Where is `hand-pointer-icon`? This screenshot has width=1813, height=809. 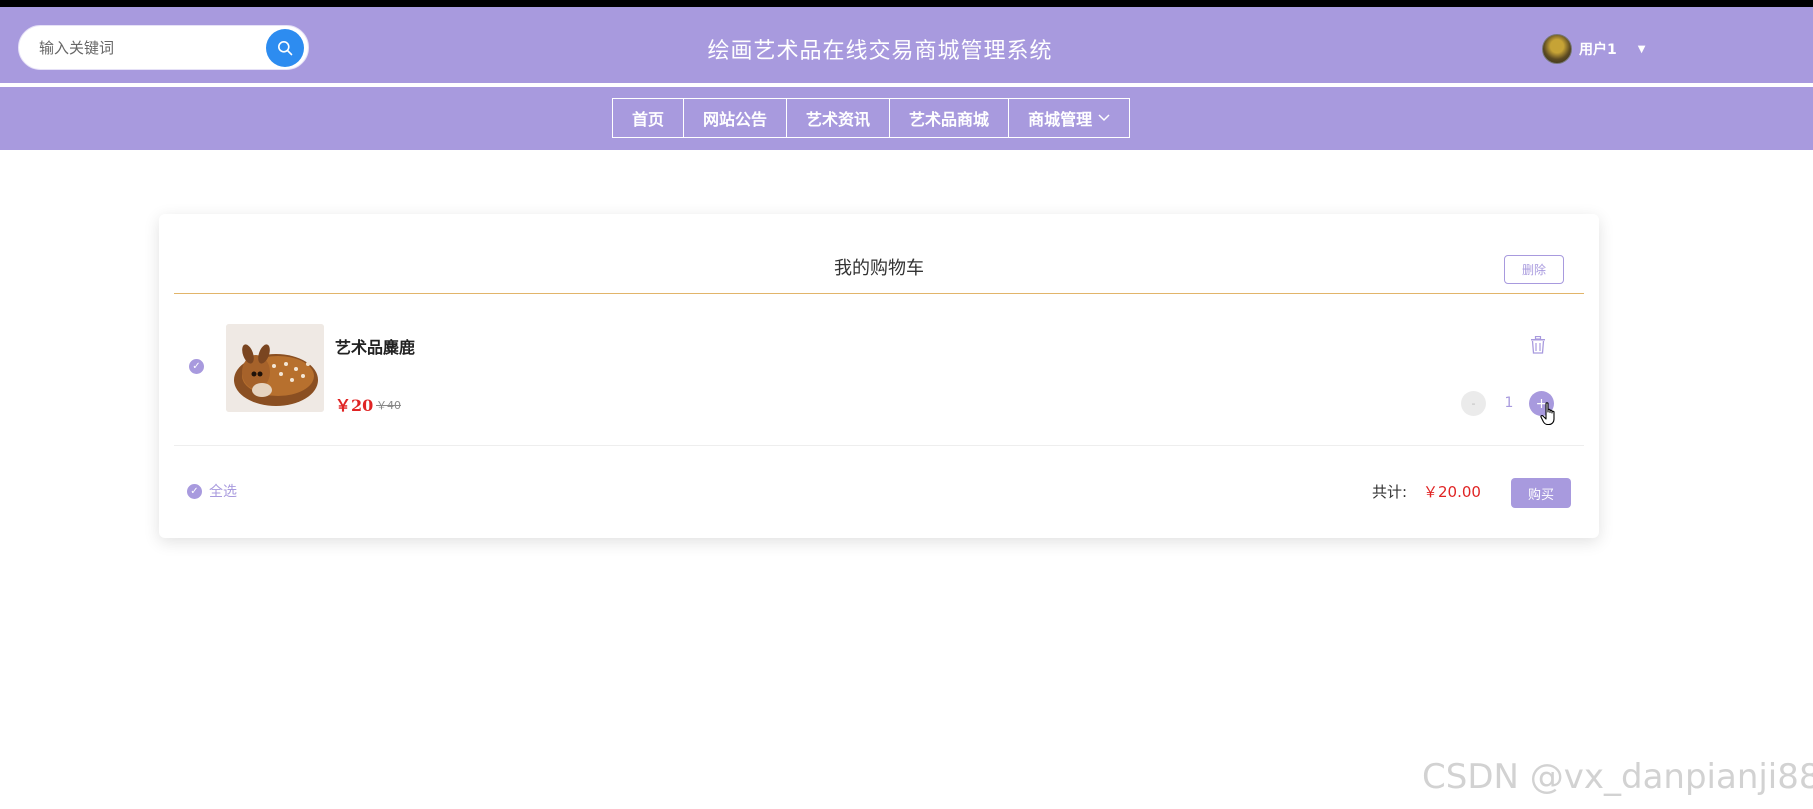
hand-pointer-icon is located at coordinates (1547, 414).